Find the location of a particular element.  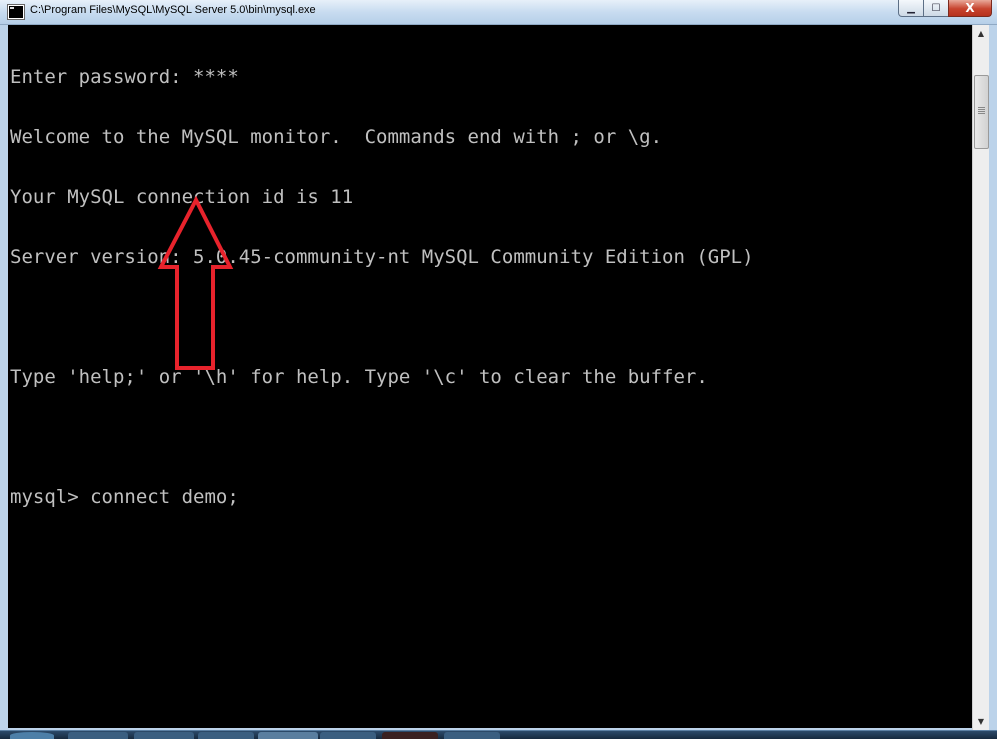

scroll-down-icon: ▼ is located at coordinates (981, 721).